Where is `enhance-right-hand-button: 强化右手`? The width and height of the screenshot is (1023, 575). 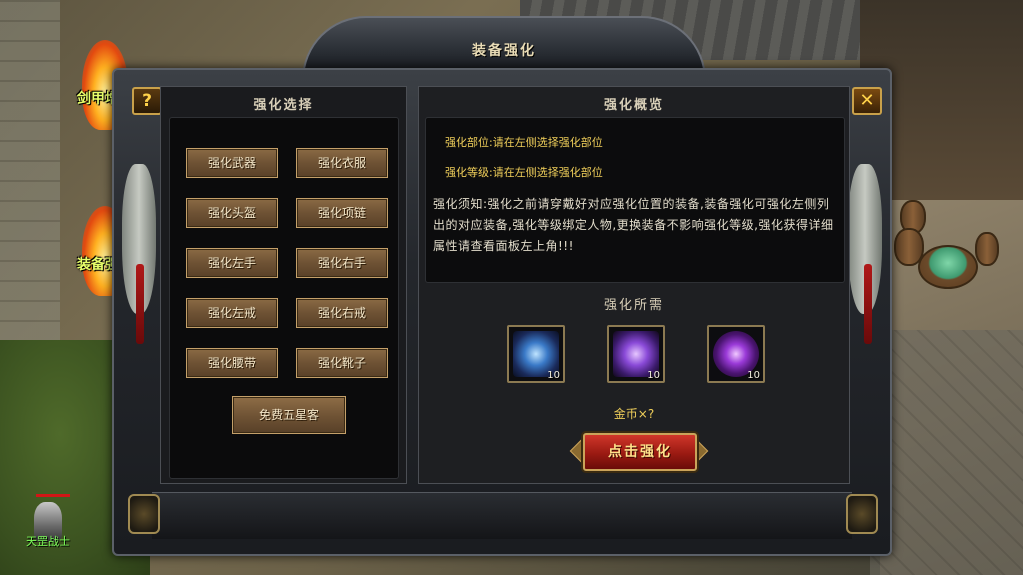
enhance-right-hand-button: 强化右手 is located at coordinates (342, 263).